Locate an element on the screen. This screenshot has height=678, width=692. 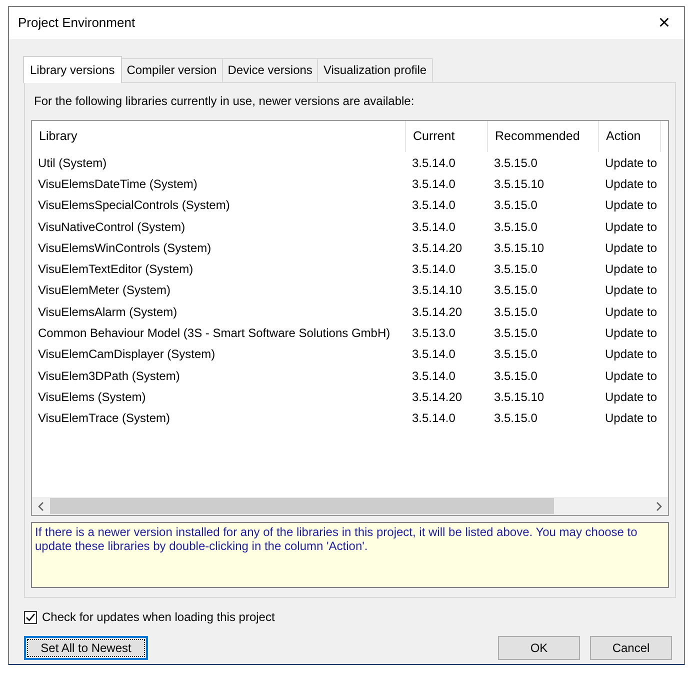
scrollbar-thumb is located at coordinates (302, 506).